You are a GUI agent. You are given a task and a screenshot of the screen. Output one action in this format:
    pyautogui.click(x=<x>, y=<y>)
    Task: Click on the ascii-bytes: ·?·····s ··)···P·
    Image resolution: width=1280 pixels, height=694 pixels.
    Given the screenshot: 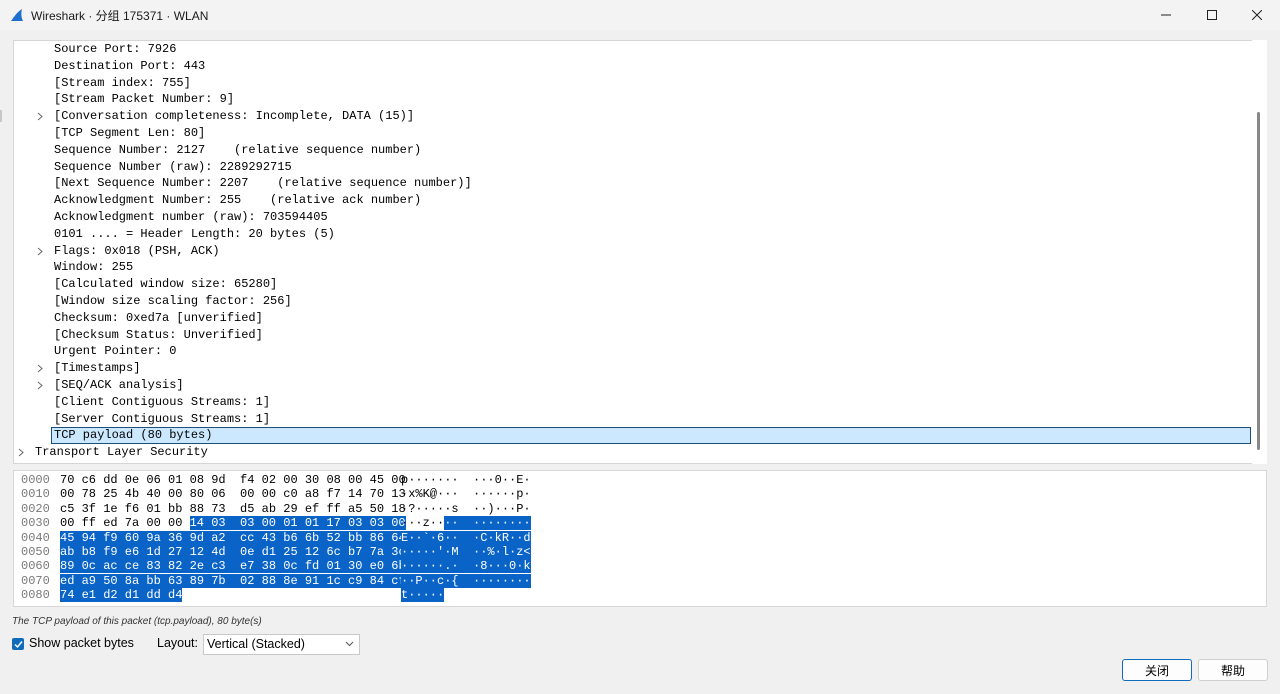 What is the action you would take?
    pyautogui.click(x=466, y=509)
    